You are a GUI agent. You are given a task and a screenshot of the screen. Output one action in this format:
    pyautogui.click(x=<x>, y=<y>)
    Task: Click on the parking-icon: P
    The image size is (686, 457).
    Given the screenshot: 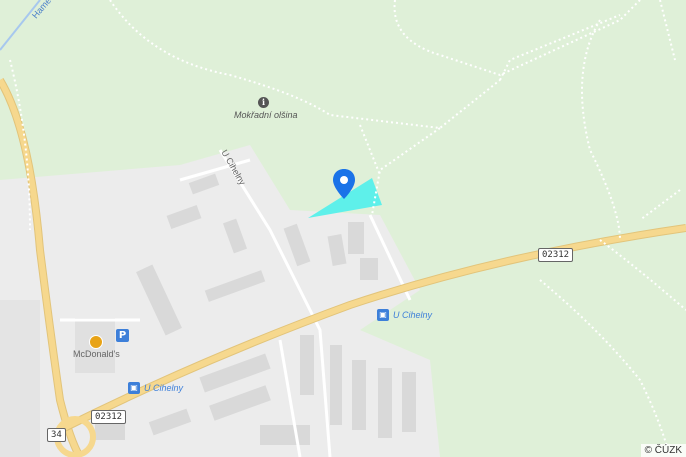 What is the action you would take?
    pyautogui.click(x=122, y=335)
    